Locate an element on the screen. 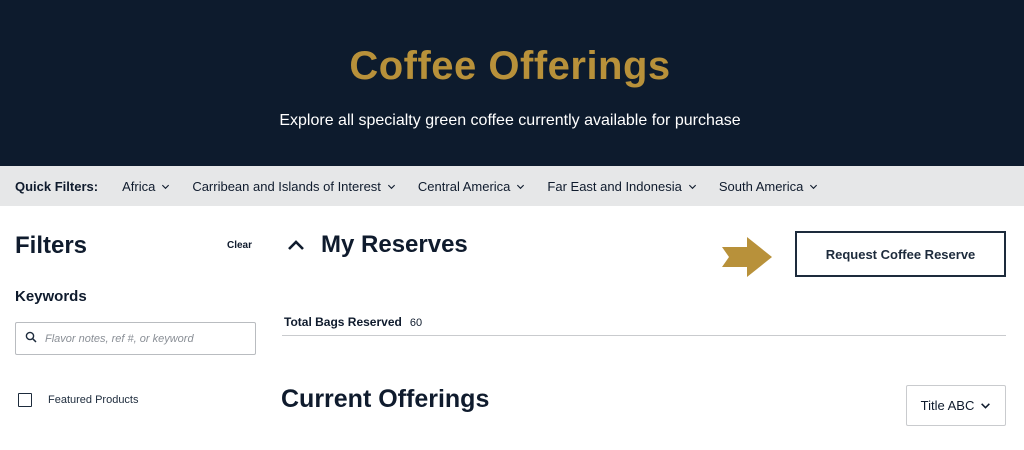 This screenshot has height=450, width=1024. request-coffee-reserve-button: Request Coffee Reserve is located at coordinates (900, 254).